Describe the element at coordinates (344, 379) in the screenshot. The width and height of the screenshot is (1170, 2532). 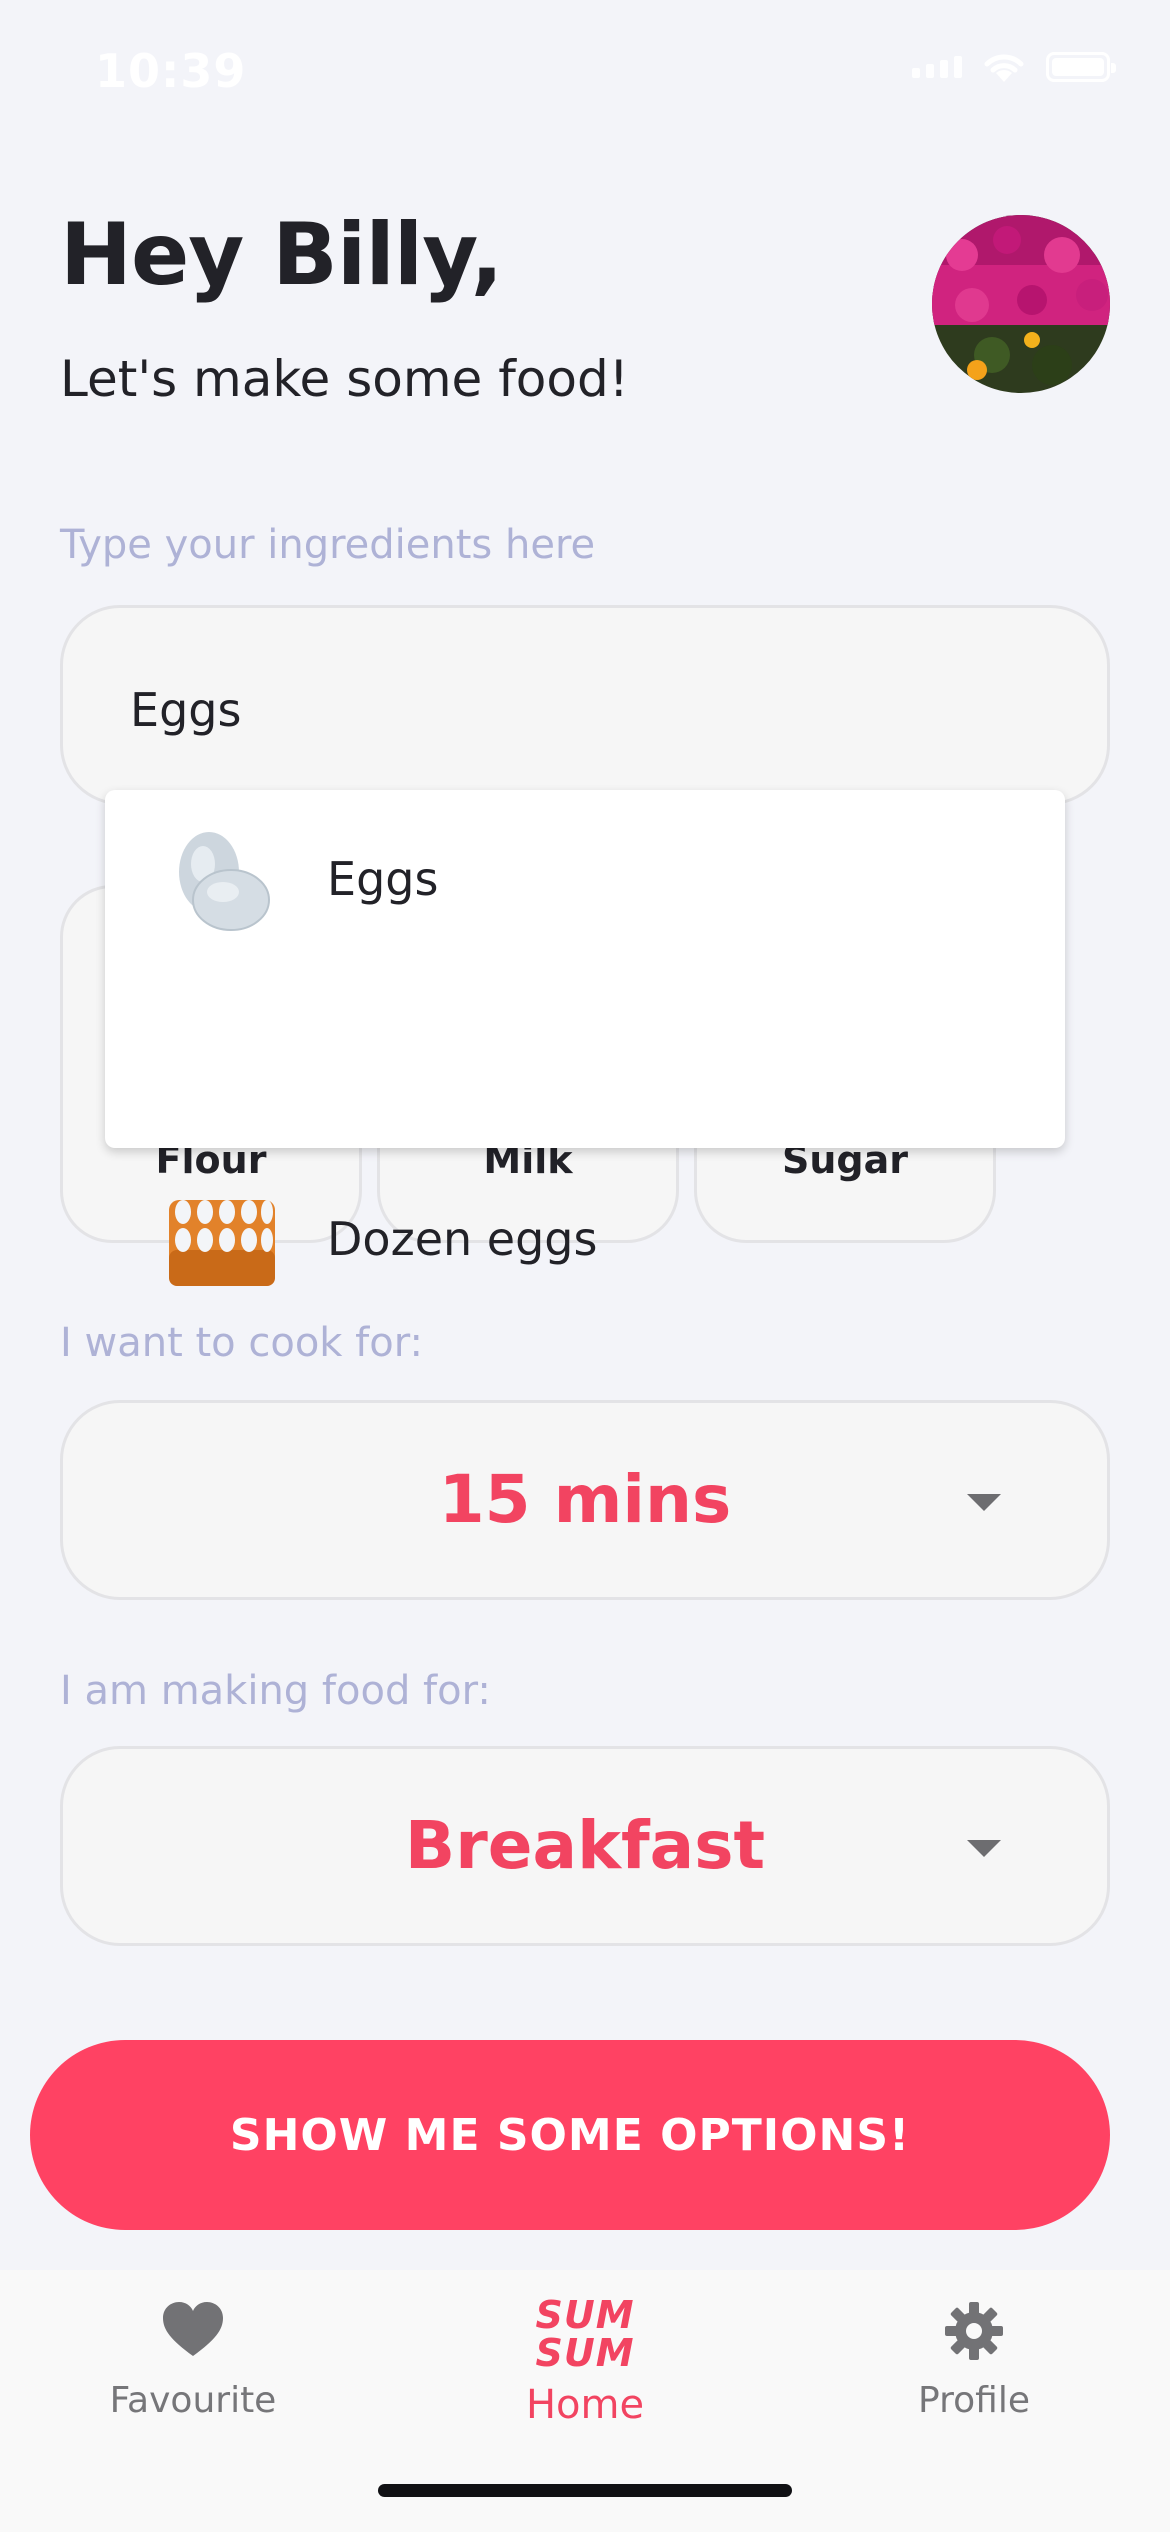
I see `greeting-subtitle: Let's make some food!` at that location.